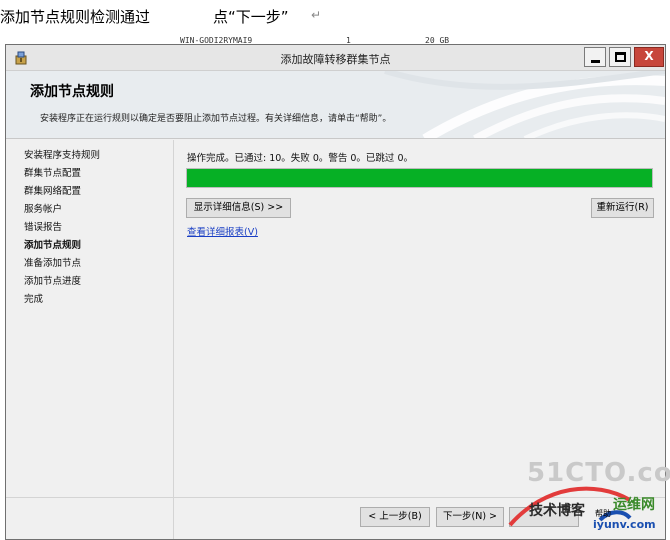 This screenshot has height=540, width=670. What do you see at coordinates (524, 104) in the screenshot?
I see `header-decoration` at bounding box center [524, 104].